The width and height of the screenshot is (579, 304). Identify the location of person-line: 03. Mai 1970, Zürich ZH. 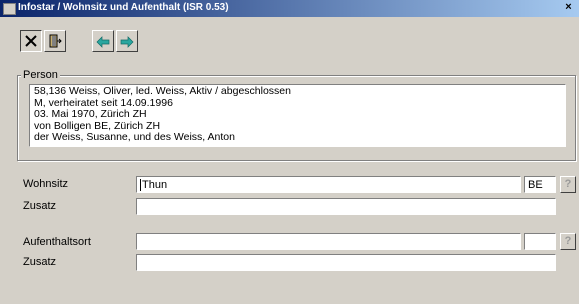
(90, 114).